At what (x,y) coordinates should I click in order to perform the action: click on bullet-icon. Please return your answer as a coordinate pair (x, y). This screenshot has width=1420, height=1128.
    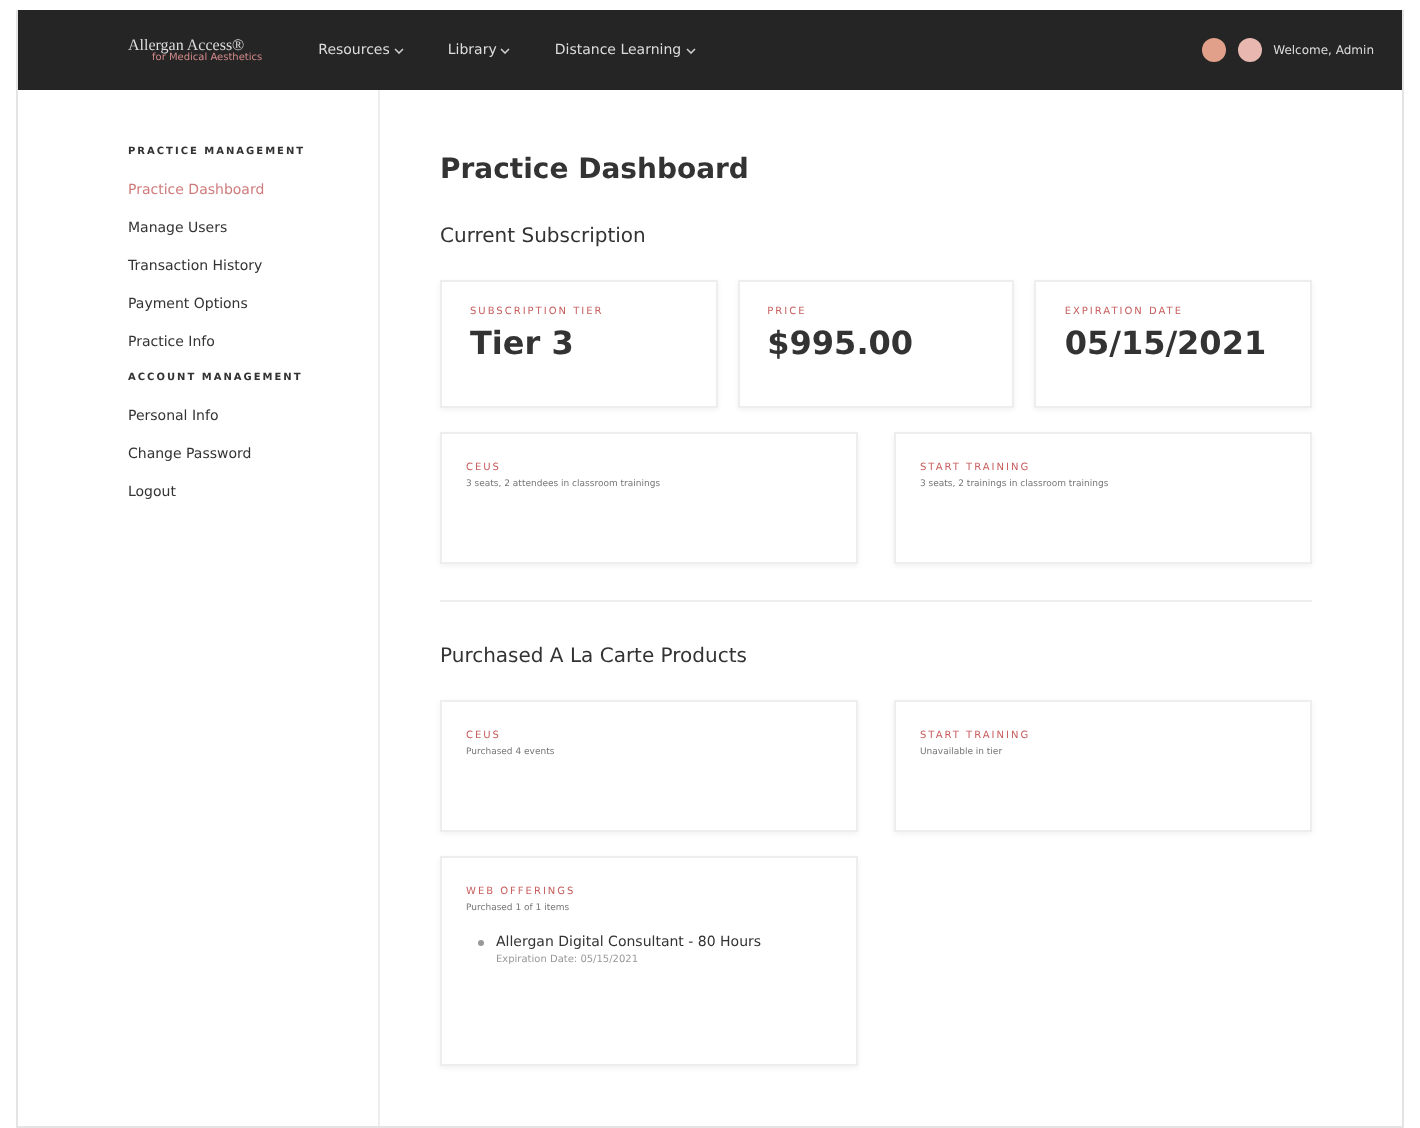
    Looking at the image, I should click on (481, 943).